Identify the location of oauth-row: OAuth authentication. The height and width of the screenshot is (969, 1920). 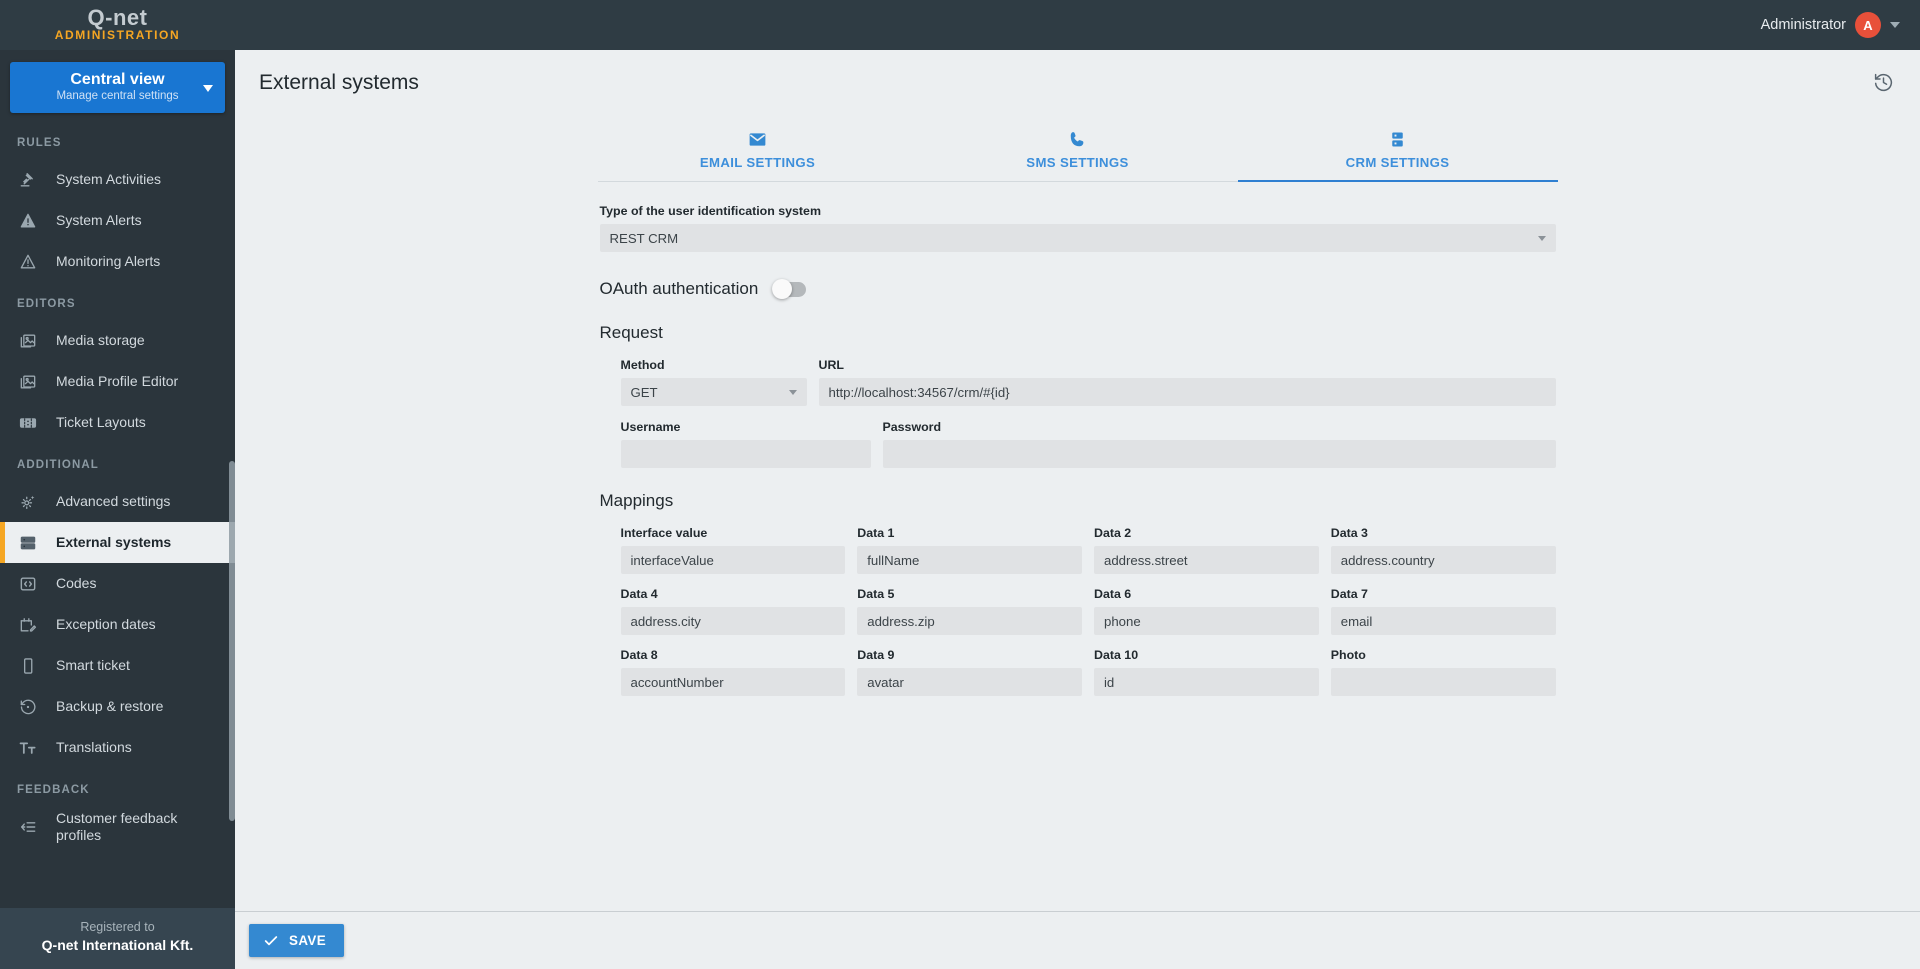
(1078, 289).